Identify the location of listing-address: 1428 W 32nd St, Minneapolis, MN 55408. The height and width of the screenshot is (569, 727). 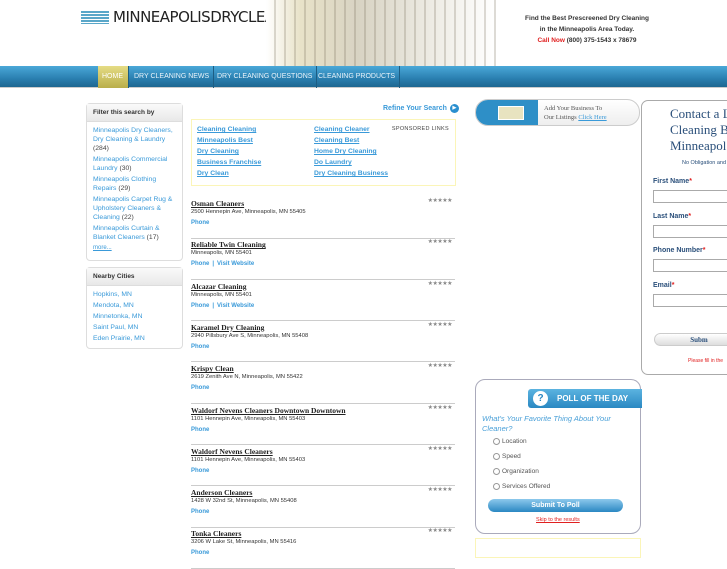
(244, 501).